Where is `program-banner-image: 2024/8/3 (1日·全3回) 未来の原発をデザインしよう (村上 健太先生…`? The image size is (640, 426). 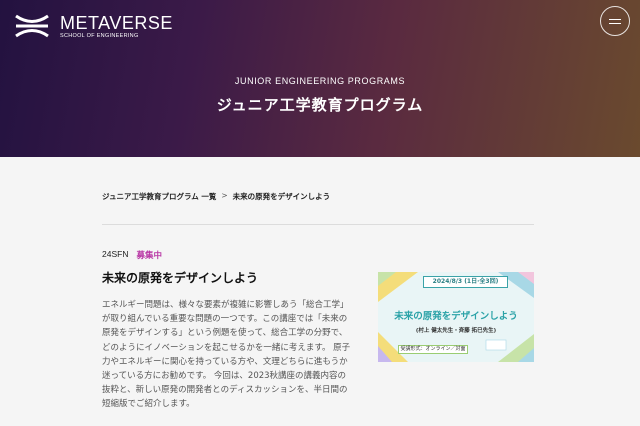 program-banner-image: 2024/8/3 (1日·全3回) 未来の原発をデザインしよう (村上 健太先生… is located at coordinates (456, 317).